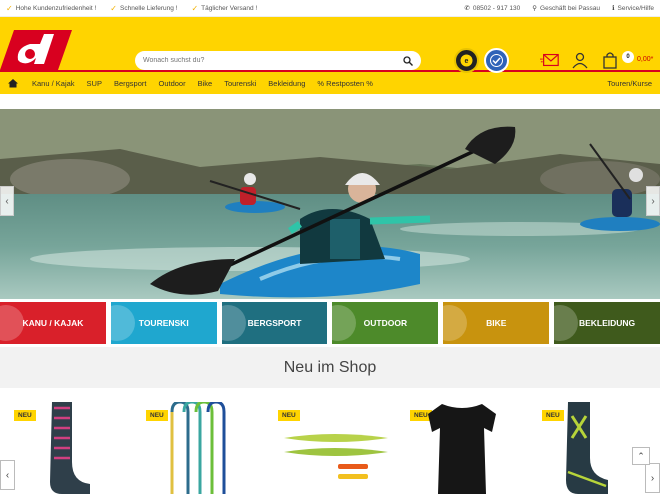 The width and height of the screenshot is (660, 494). What do you see at coordinates (653, 201) in the screenshot?
I see `hero-next-arrow: ›` at bounding box center [653, 201].